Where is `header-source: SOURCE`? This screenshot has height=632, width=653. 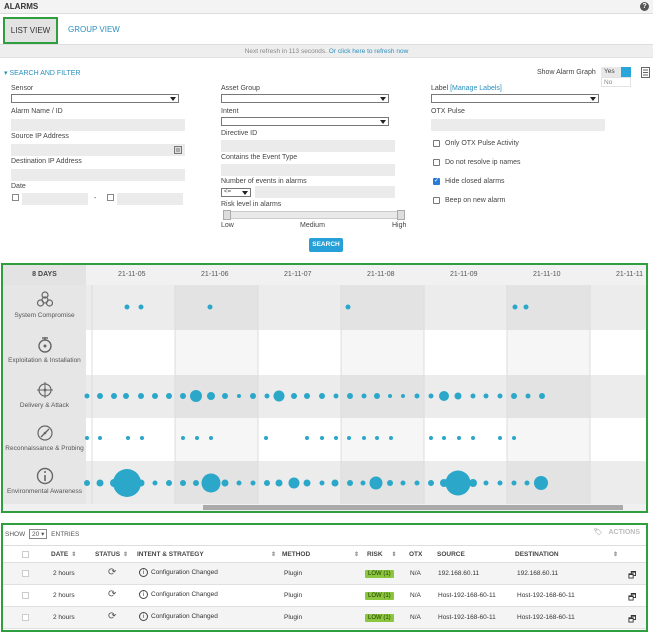 header-source: SOURCE is located at coordinates (451, 554).